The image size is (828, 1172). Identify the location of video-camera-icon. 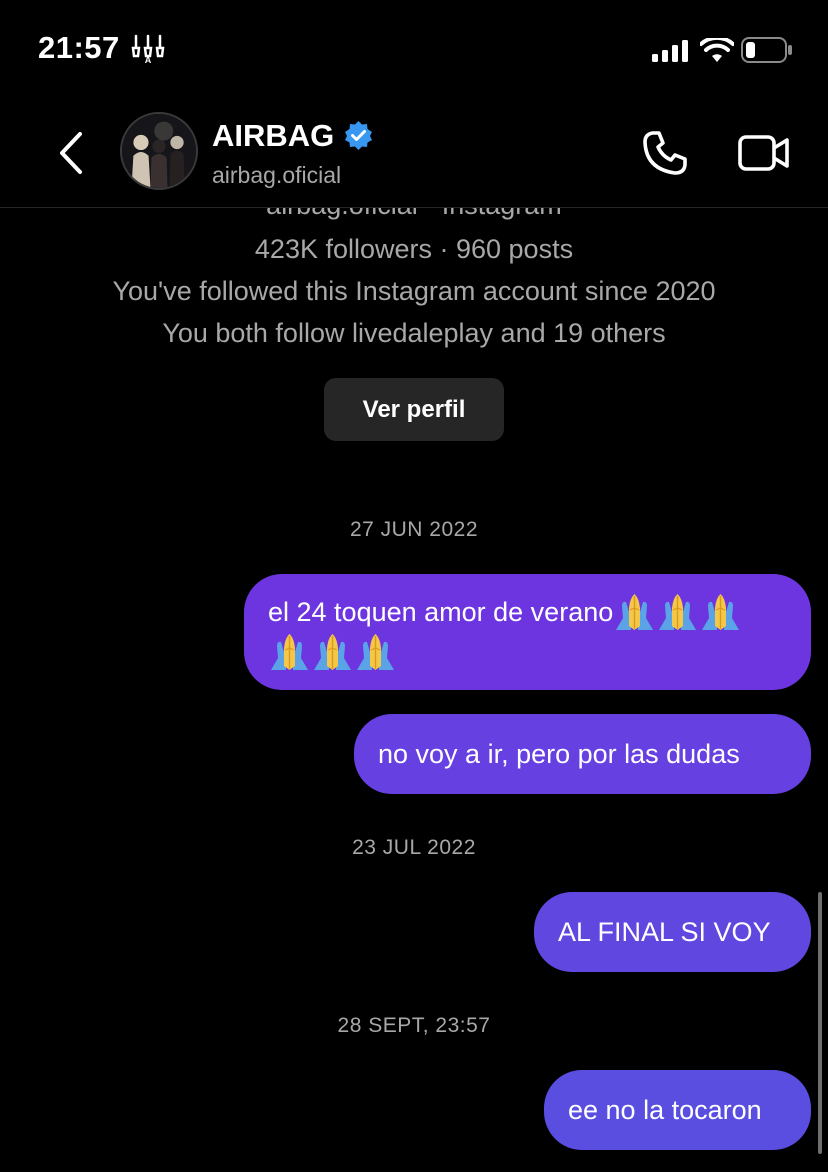
(764, 153).